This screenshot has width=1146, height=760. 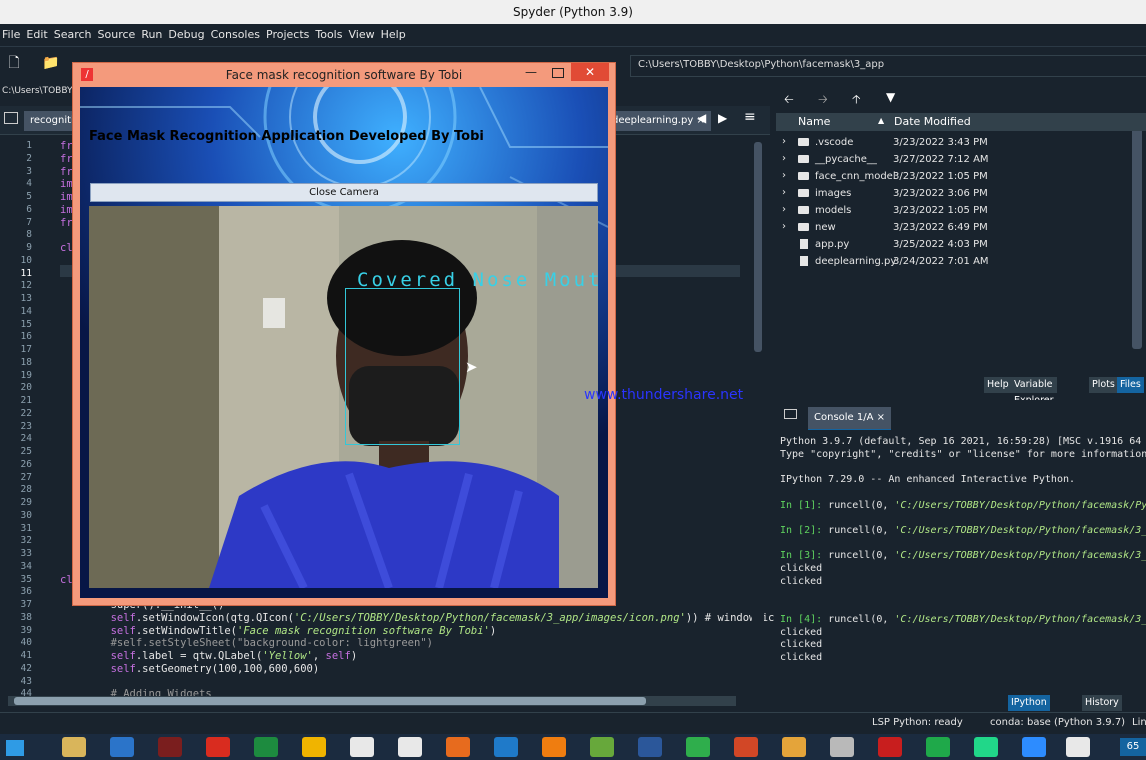 What do you see at coordinates (187, 32) in the screenshot?
I see `menu-item-debug: Debug` at bounding box center [187, 32].